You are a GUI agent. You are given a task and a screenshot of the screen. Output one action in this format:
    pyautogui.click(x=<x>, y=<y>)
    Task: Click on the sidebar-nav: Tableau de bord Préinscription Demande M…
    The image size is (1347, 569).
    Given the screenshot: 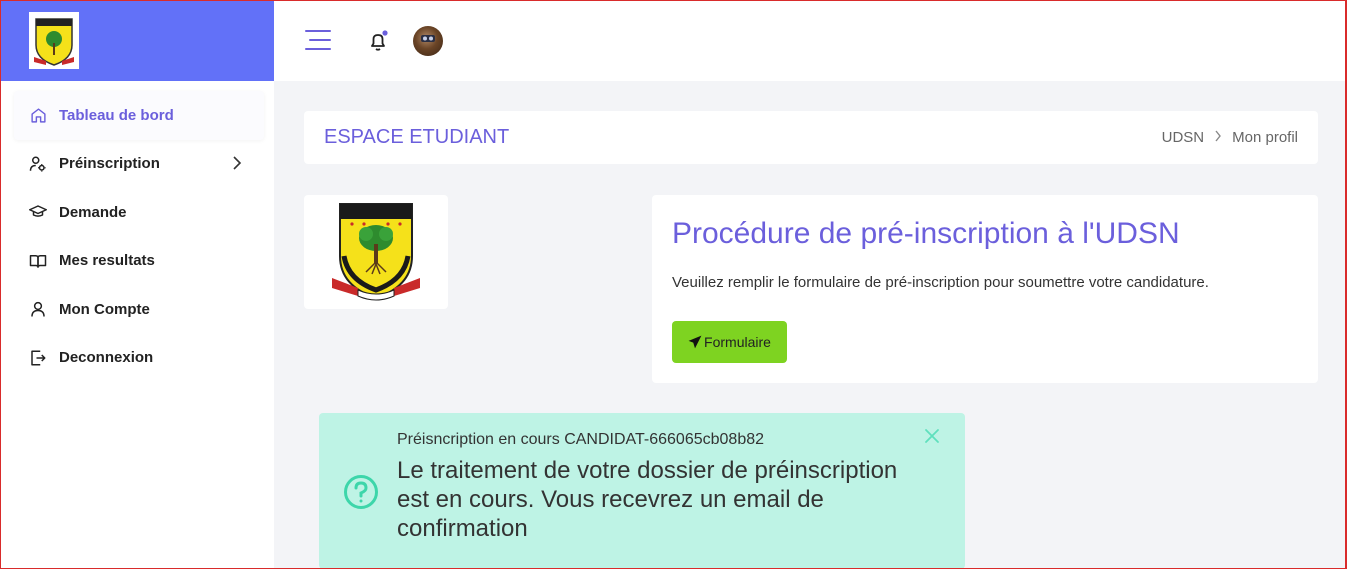 What is the action you would take?
    pyautogui.click(x=137, y=231)
    